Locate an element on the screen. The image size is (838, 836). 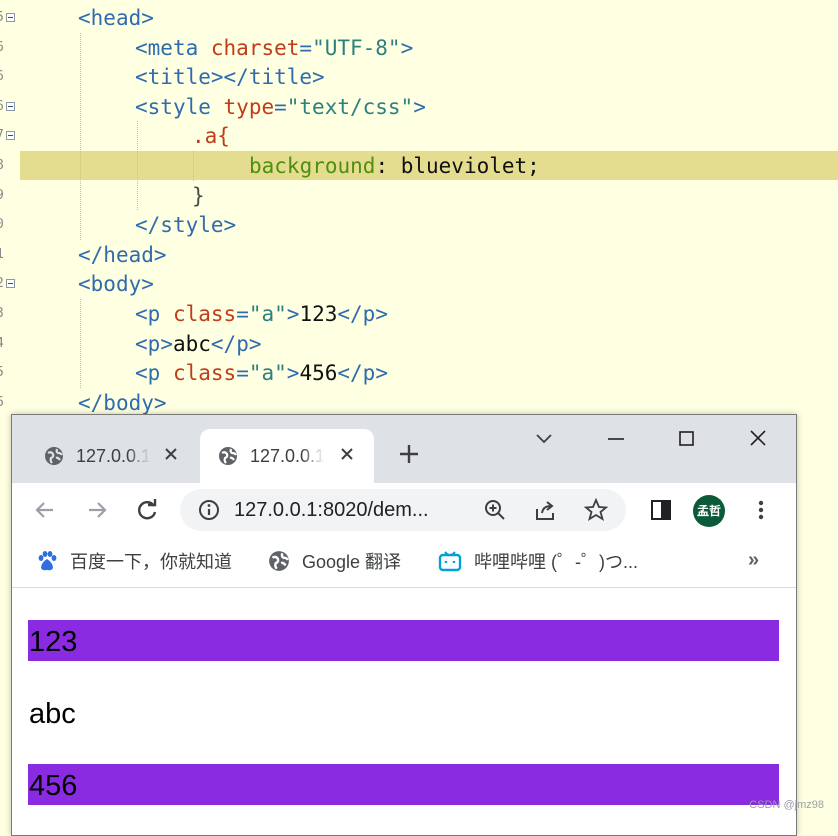
bookmark-star-icon is located at coordinates (596, 510).